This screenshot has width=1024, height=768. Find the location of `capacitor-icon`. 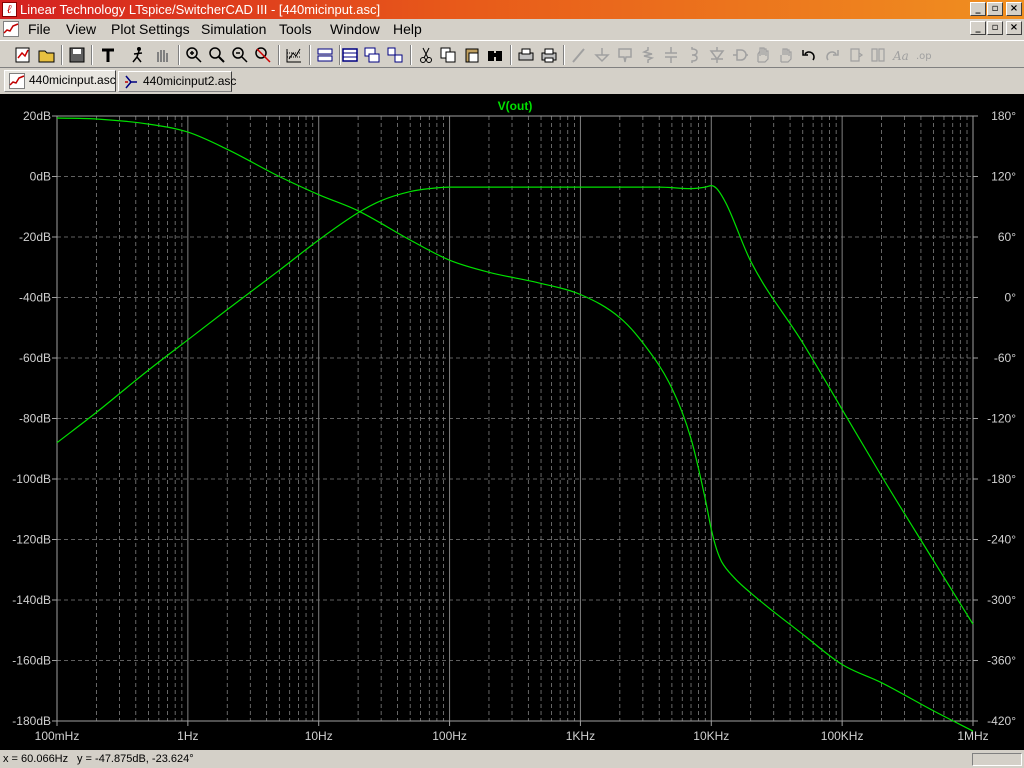

capacitor-icon is located at coordinates (671, 55).